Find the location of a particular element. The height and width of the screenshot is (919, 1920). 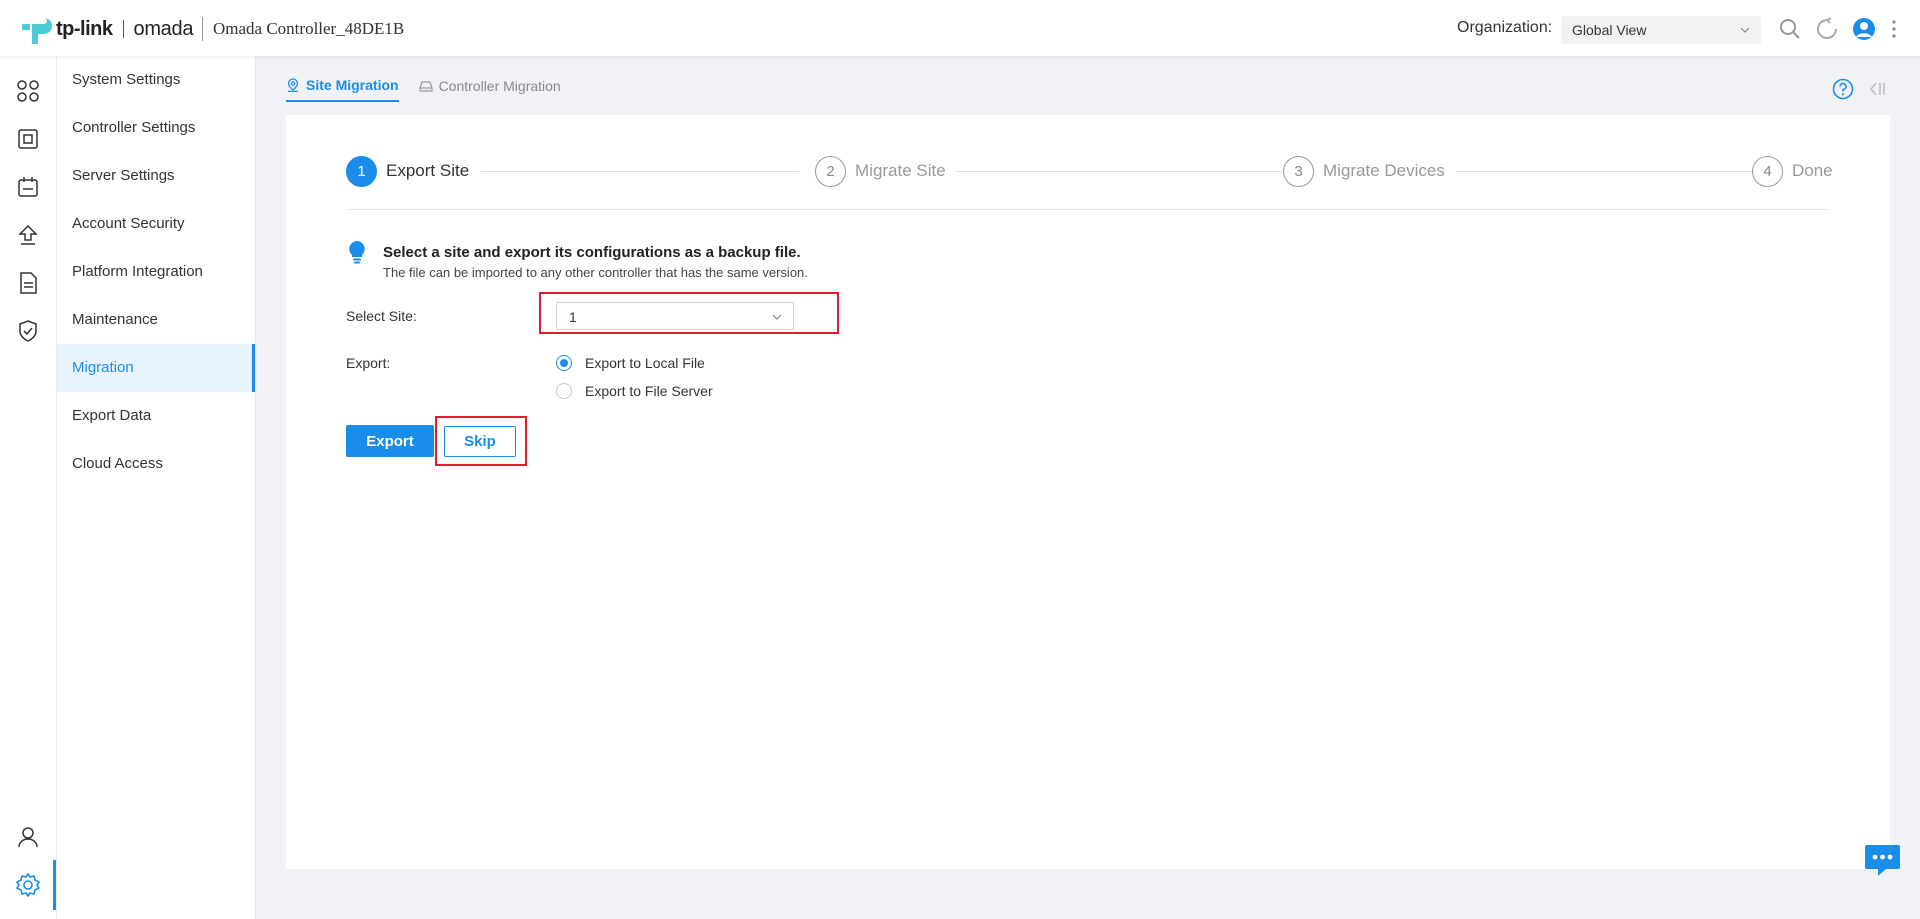

highlight-box-skip is located at coordinates (481, 441).